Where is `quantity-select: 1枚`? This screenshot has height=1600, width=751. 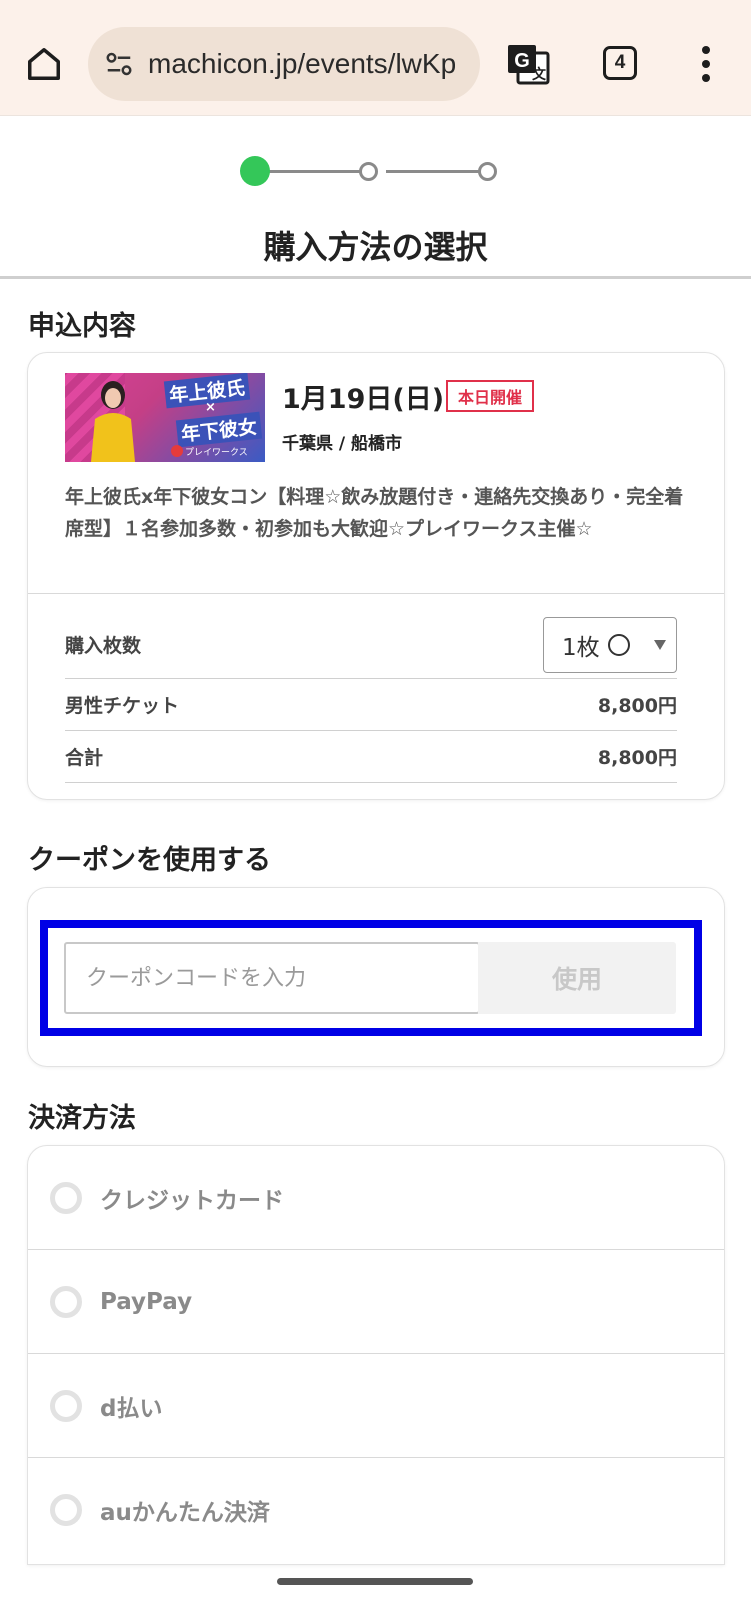 quantity-select: 1枚 is located at coordinates (610, 644).